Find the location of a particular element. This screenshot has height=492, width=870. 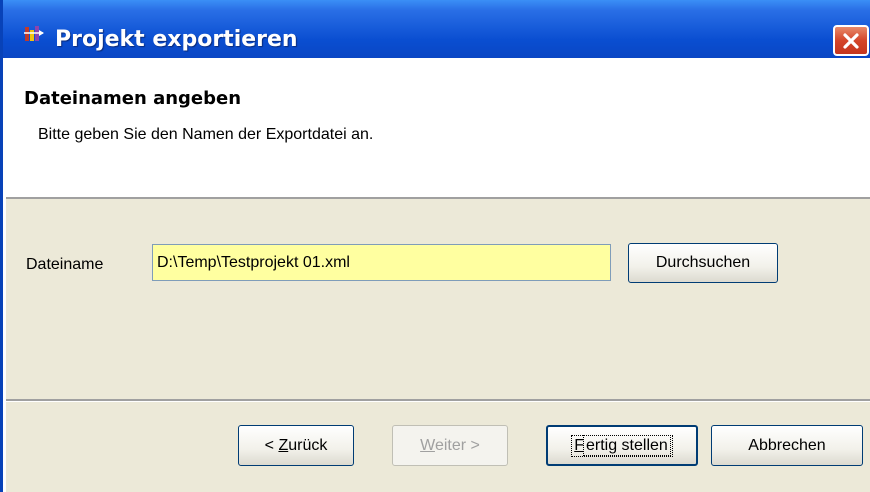

filename-label: Dateiname is located at coordinates (65, 264).